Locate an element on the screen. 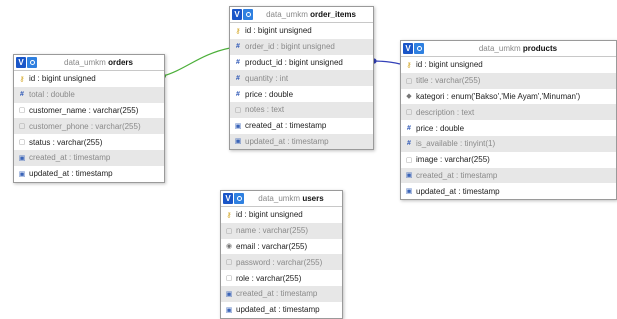 This screenshot has height=319, width=617. column-row: ▢ status : varchar(255) is located at coordinates (89, 142).